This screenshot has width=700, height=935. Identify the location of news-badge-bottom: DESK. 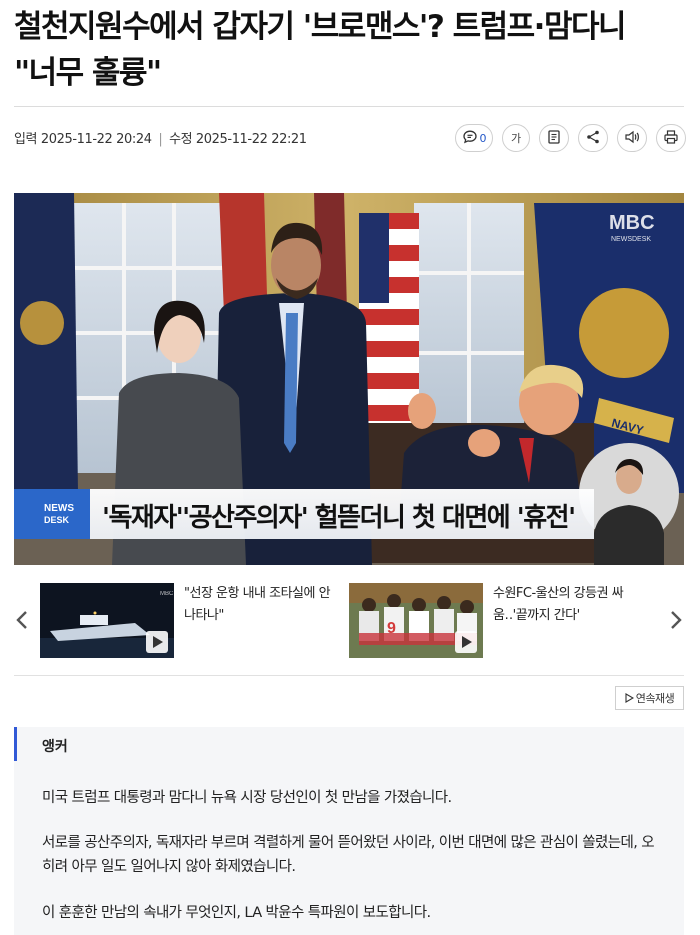
(57, 520).